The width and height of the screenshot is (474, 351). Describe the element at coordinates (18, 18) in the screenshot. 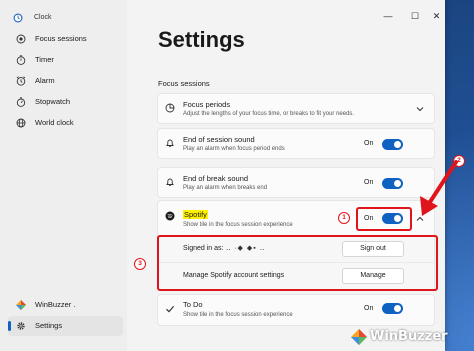

I see `clock-app-icon` at that location.